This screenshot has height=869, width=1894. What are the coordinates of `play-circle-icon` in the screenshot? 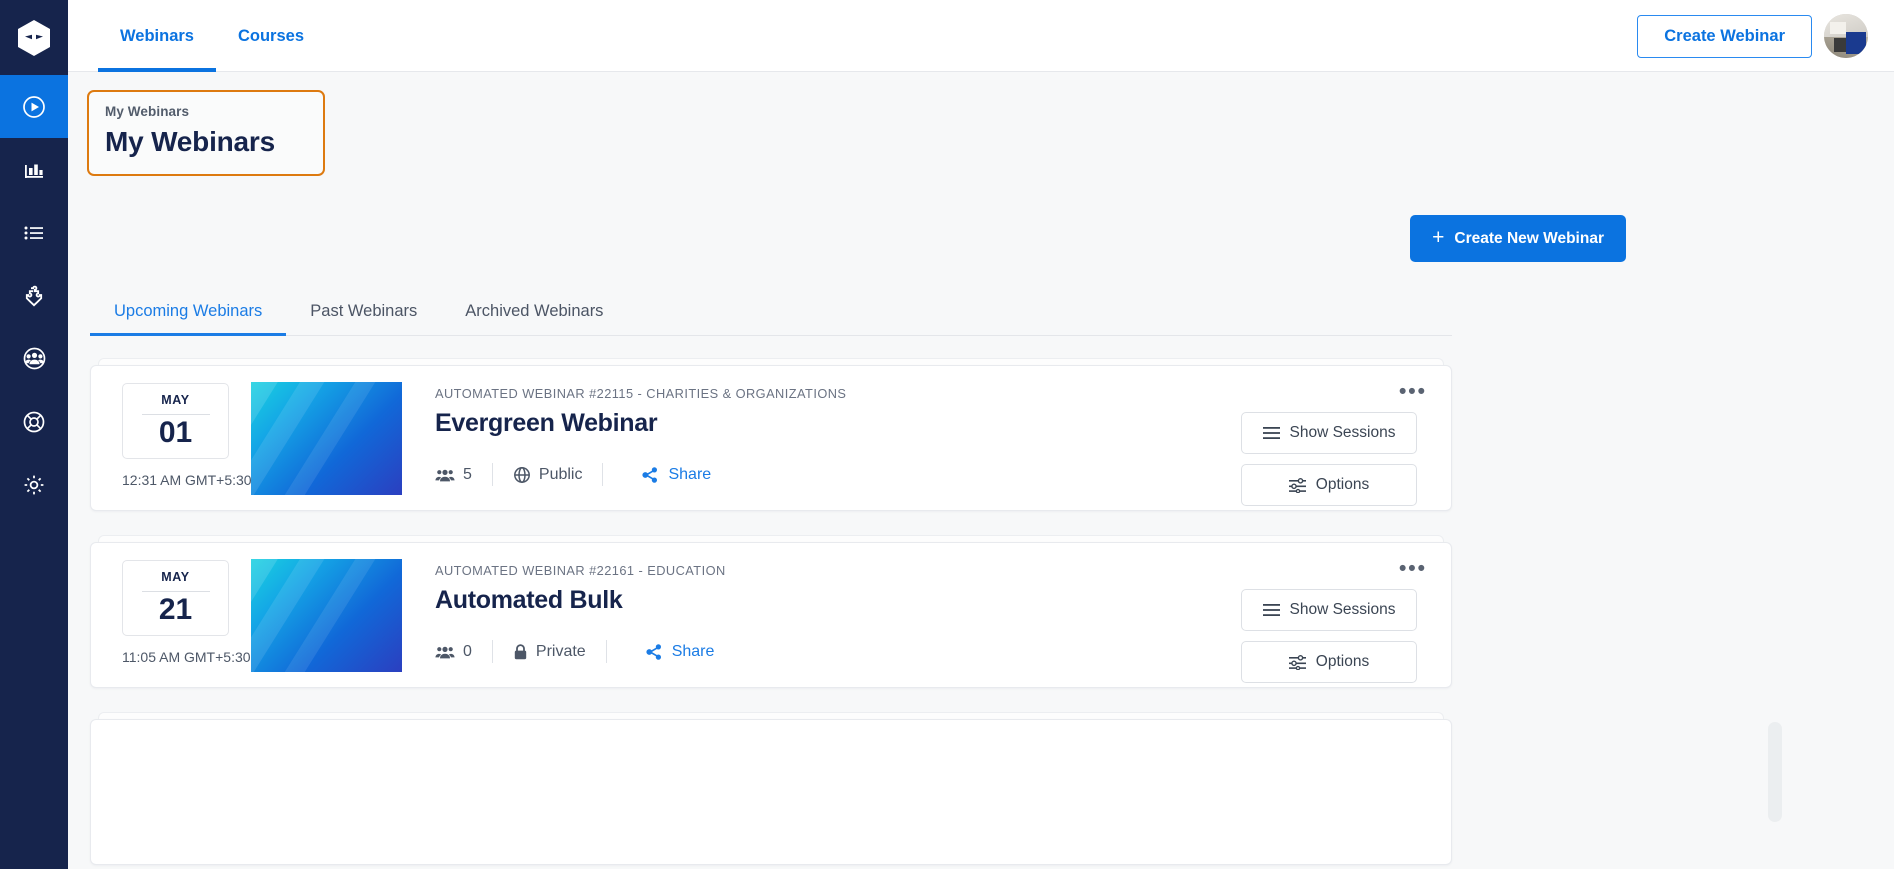 It's located at (34, 106).